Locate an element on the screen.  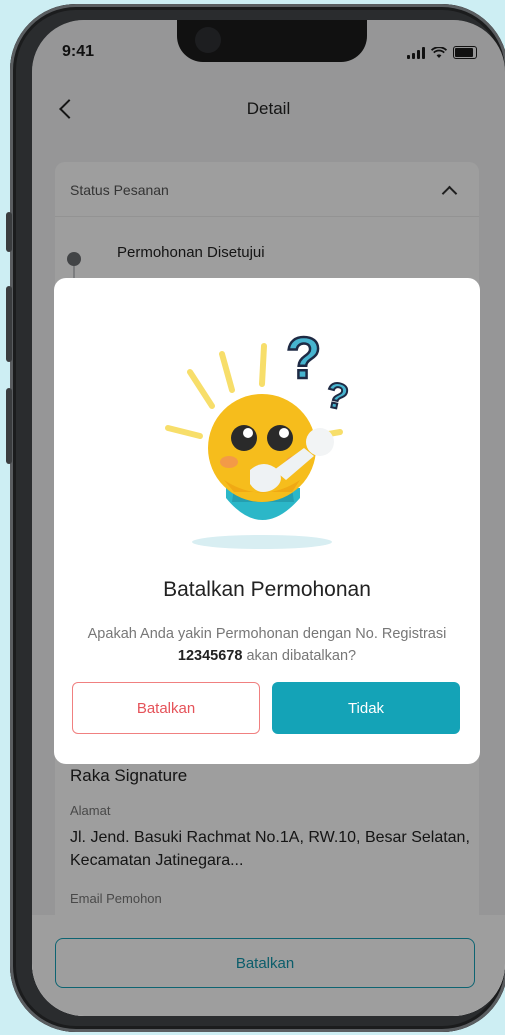
status-time: 9:41 is located at coordinates (78, 51).